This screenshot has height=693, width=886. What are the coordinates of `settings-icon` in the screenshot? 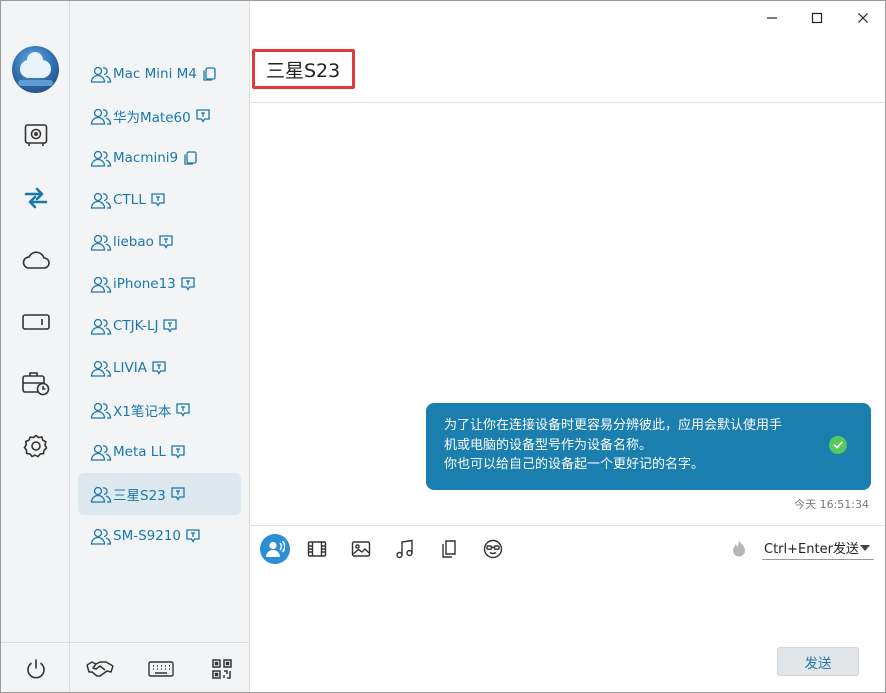 It's located at (36, 446).